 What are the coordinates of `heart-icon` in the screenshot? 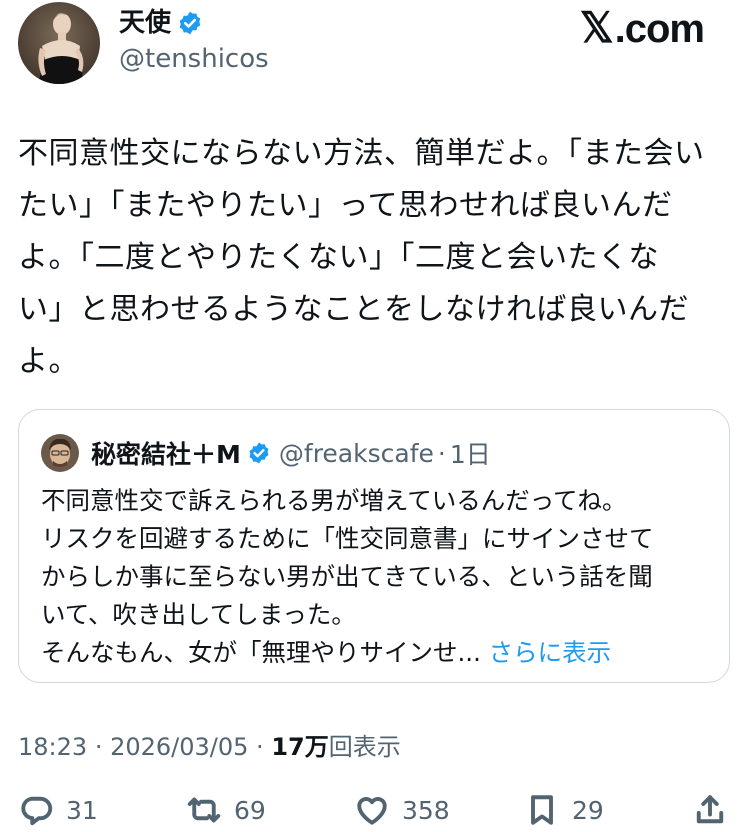 It's located at (372, 811).